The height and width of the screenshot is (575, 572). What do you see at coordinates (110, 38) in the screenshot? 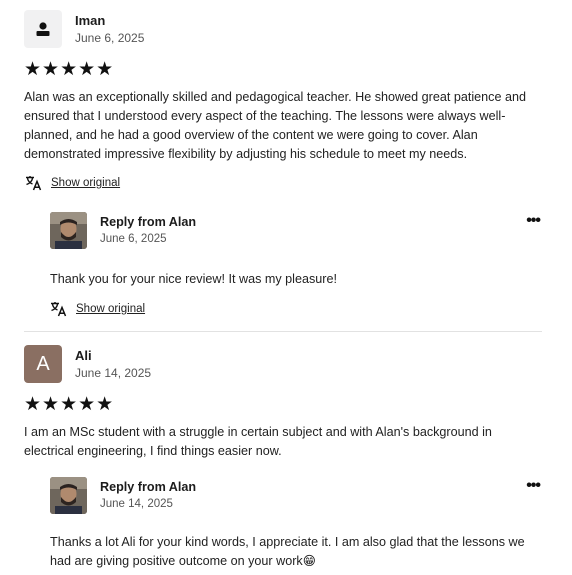
I see `review-date: June 6, 2025` at bounding box center [110, 38].